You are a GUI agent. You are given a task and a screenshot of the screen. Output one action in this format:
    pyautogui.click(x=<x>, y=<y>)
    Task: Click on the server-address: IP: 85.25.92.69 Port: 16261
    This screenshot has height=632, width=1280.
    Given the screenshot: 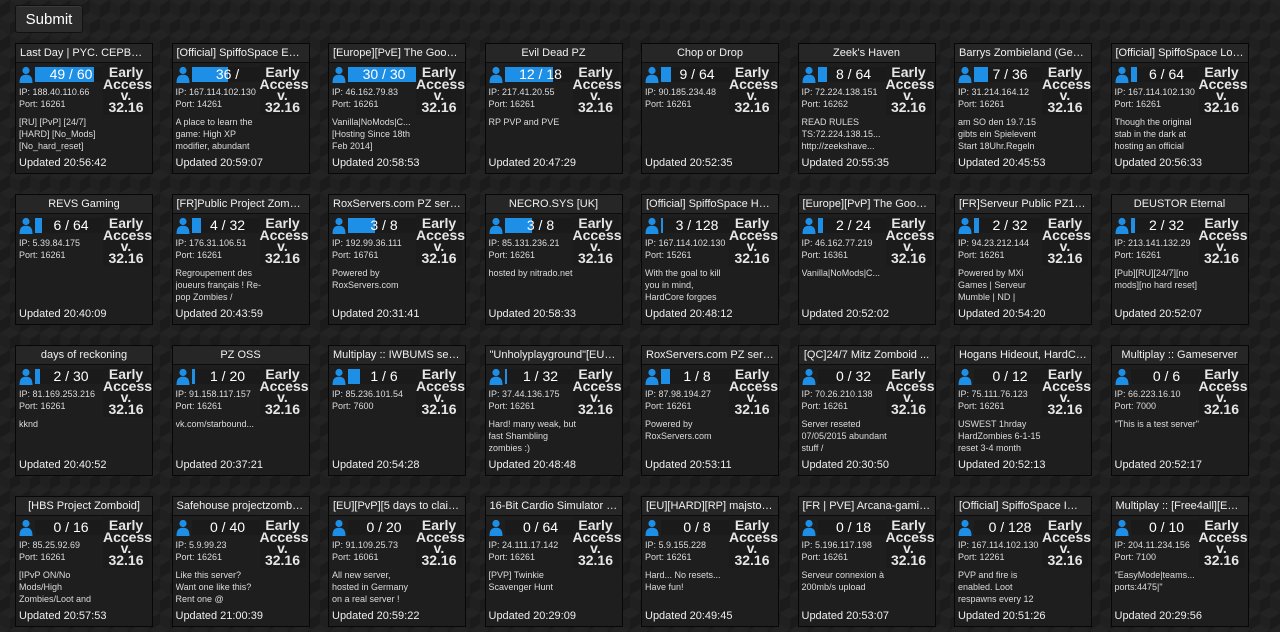 What is the action you would take?
    pyautogui.click(x=62, y=551)
    